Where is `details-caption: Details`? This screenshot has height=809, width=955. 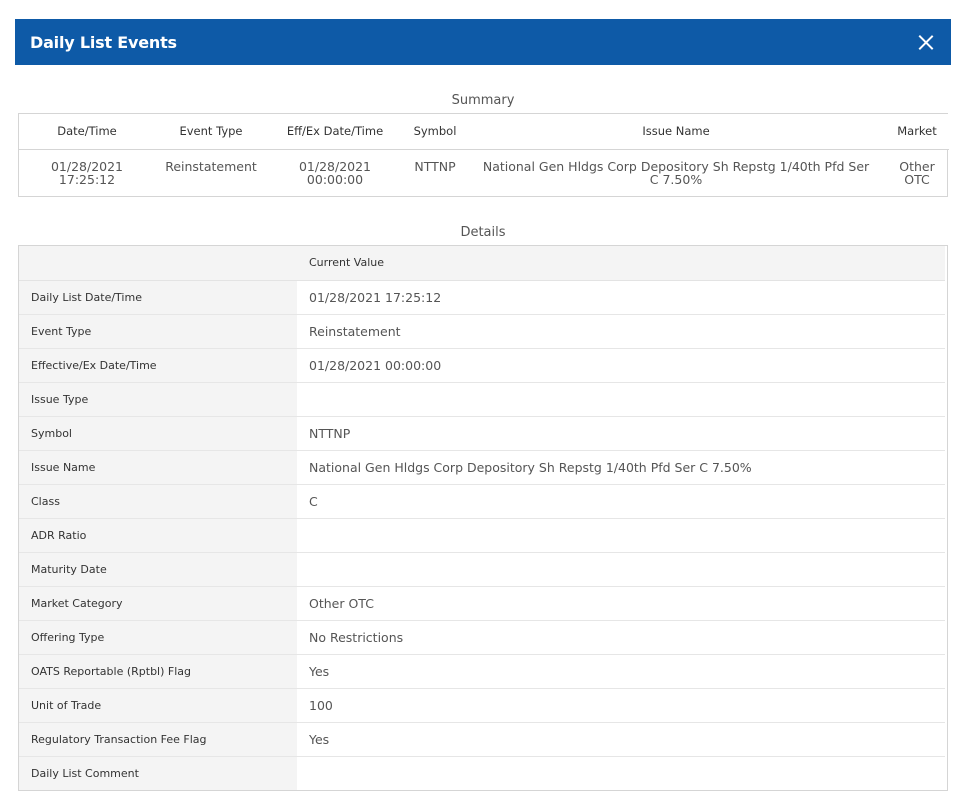
details-caption: Details is located at coordinates (483, 232).